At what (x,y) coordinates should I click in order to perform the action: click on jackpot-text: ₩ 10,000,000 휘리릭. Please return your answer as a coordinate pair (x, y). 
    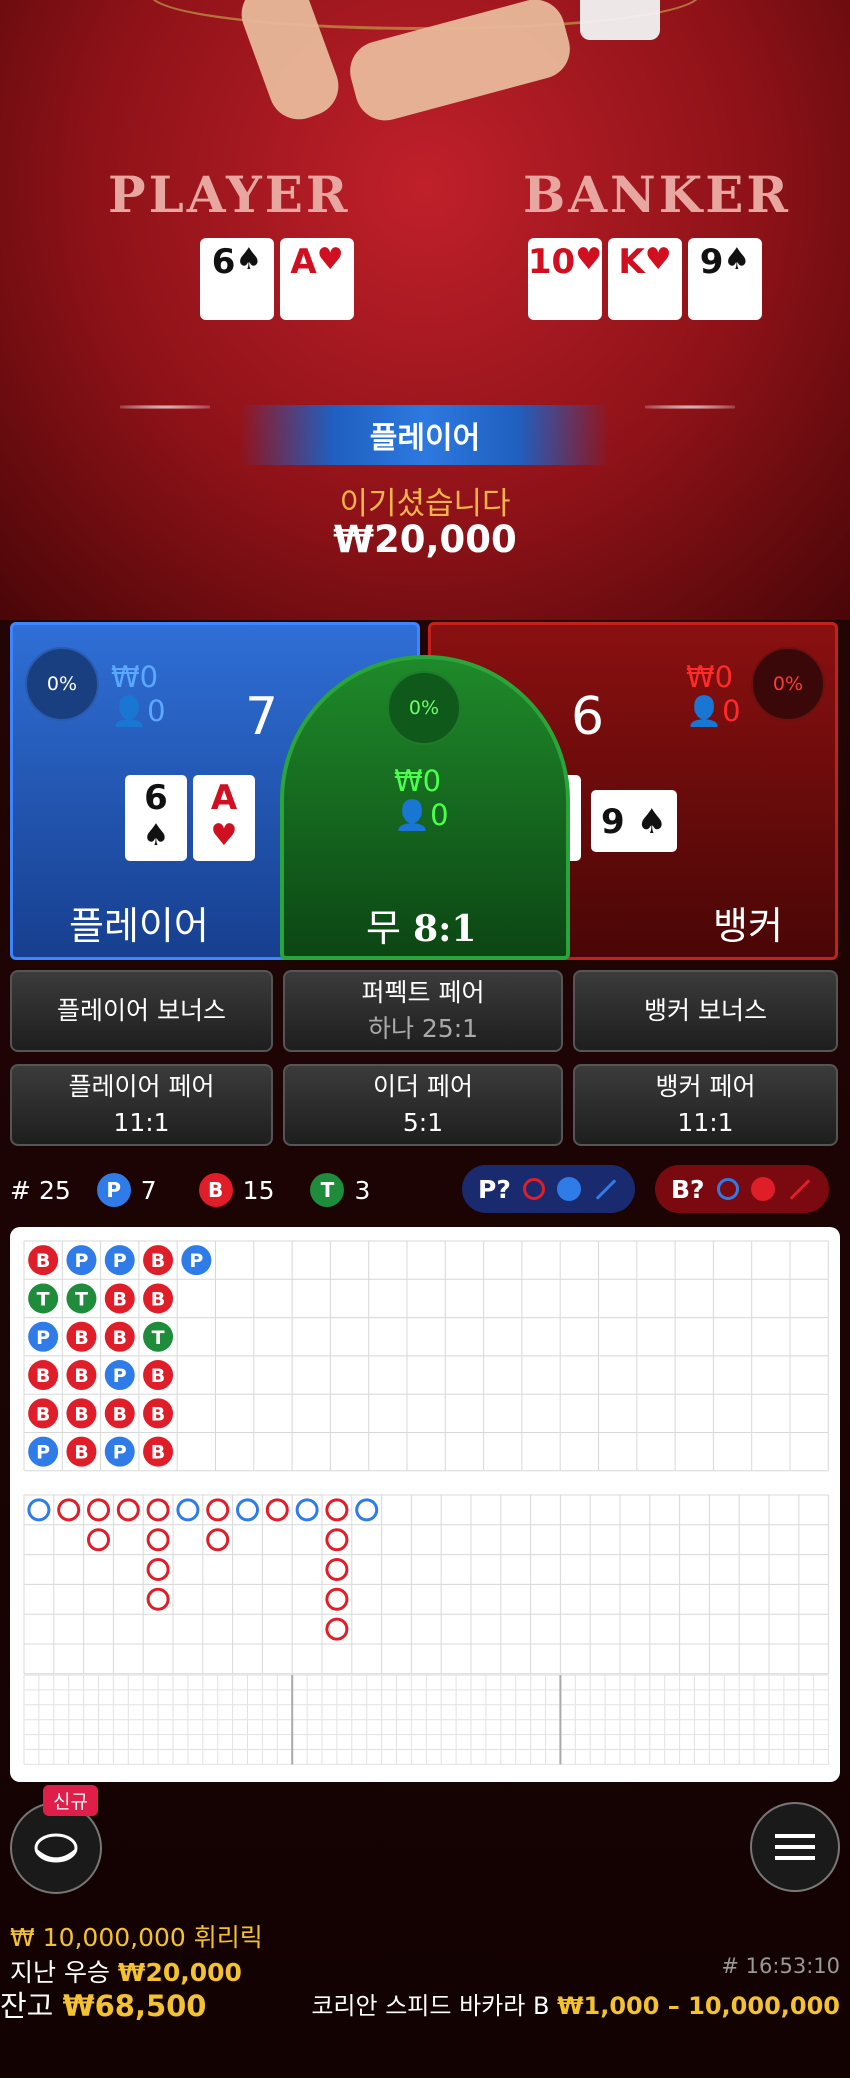
    Looking at the image, I should click on (136, 1937).